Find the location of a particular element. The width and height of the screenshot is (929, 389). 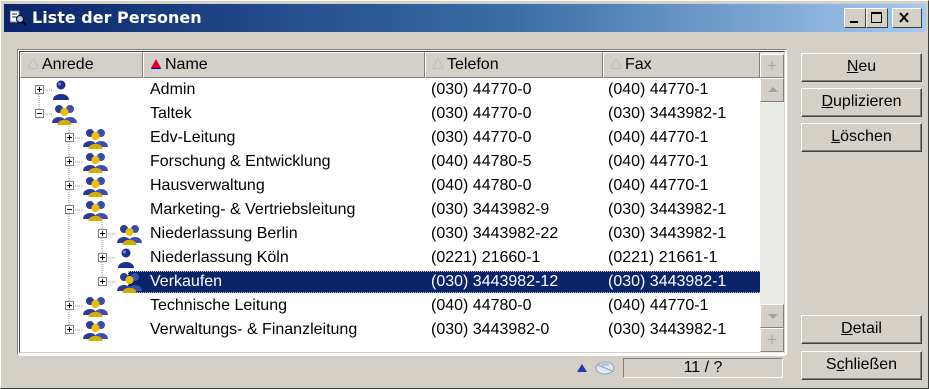

telefon-cell: (030) 3443982-12 is located at coordinates (495, 281).